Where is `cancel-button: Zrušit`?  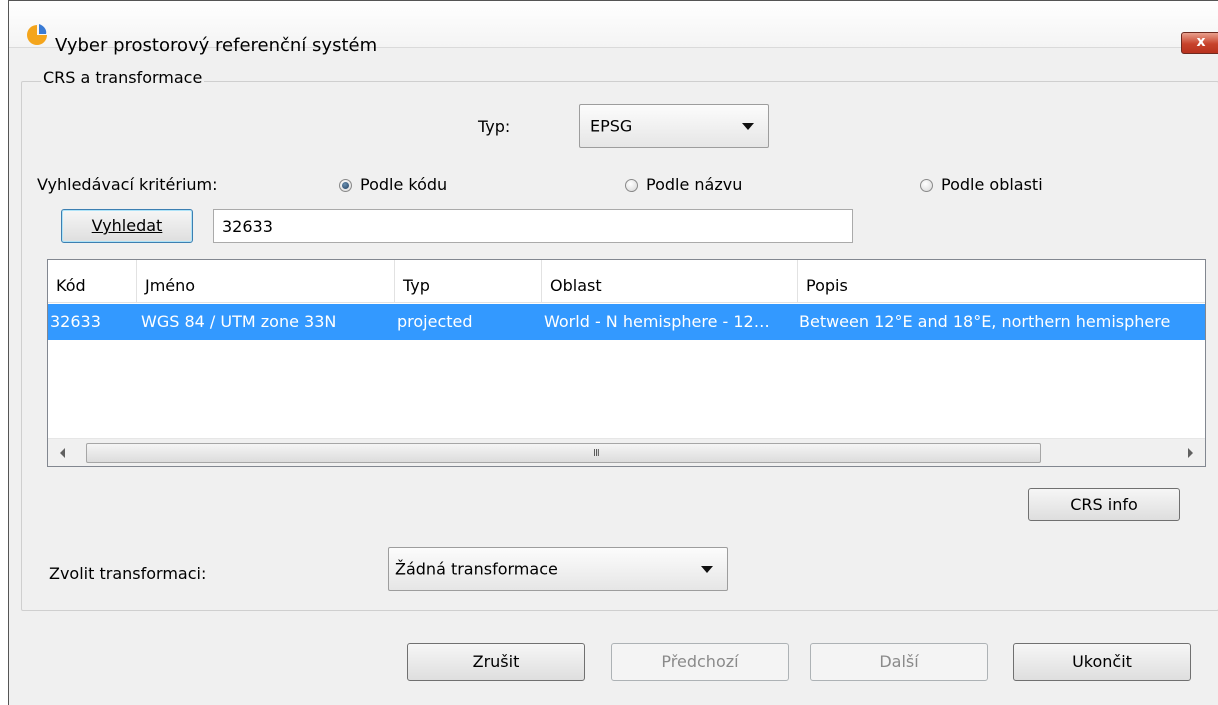 cancel-button: Zrušit is located at coordinates (496, 662).